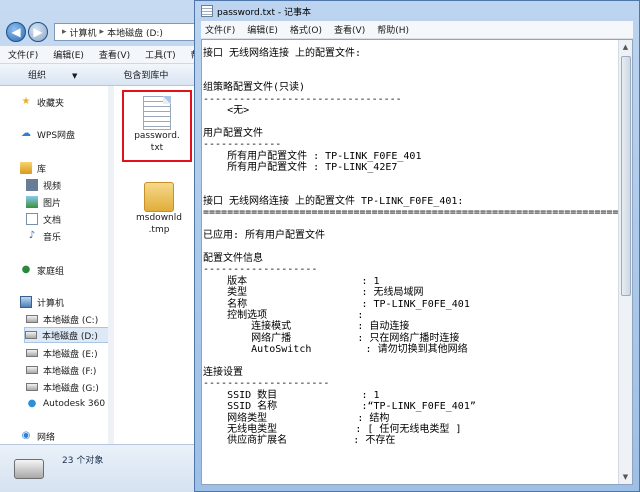 This screenshot has height=492, width=640. What do you see at coordinates (83, 32) in the screenshot?
I see `breadcrumb-computer: 计算机` at bounding box center [83, 32].